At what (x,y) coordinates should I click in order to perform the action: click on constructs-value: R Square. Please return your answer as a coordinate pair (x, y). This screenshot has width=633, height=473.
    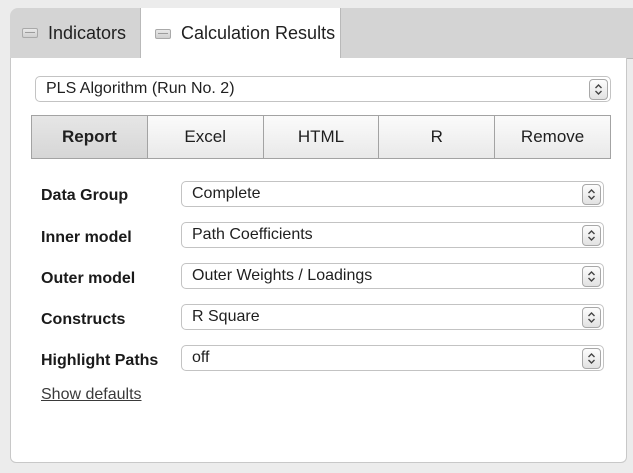
    Looking at the image, I should click on (226, 316).